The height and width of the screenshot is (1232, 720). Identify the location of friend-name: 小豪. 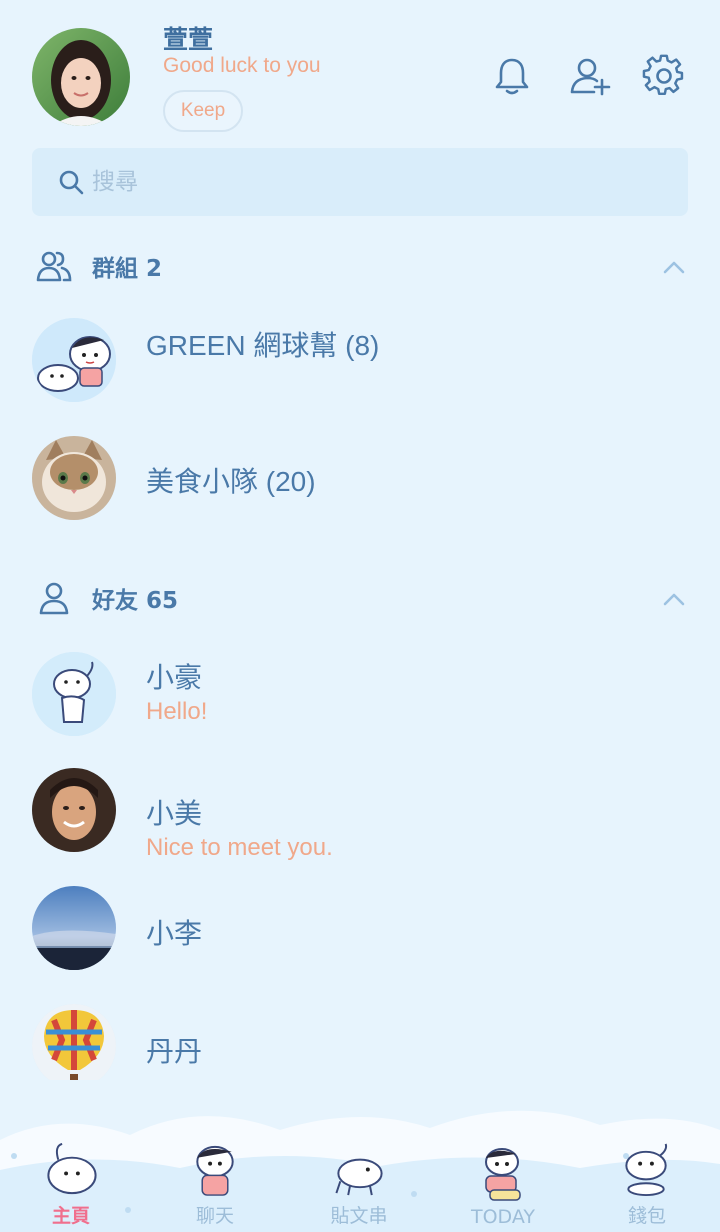
(174, 677).